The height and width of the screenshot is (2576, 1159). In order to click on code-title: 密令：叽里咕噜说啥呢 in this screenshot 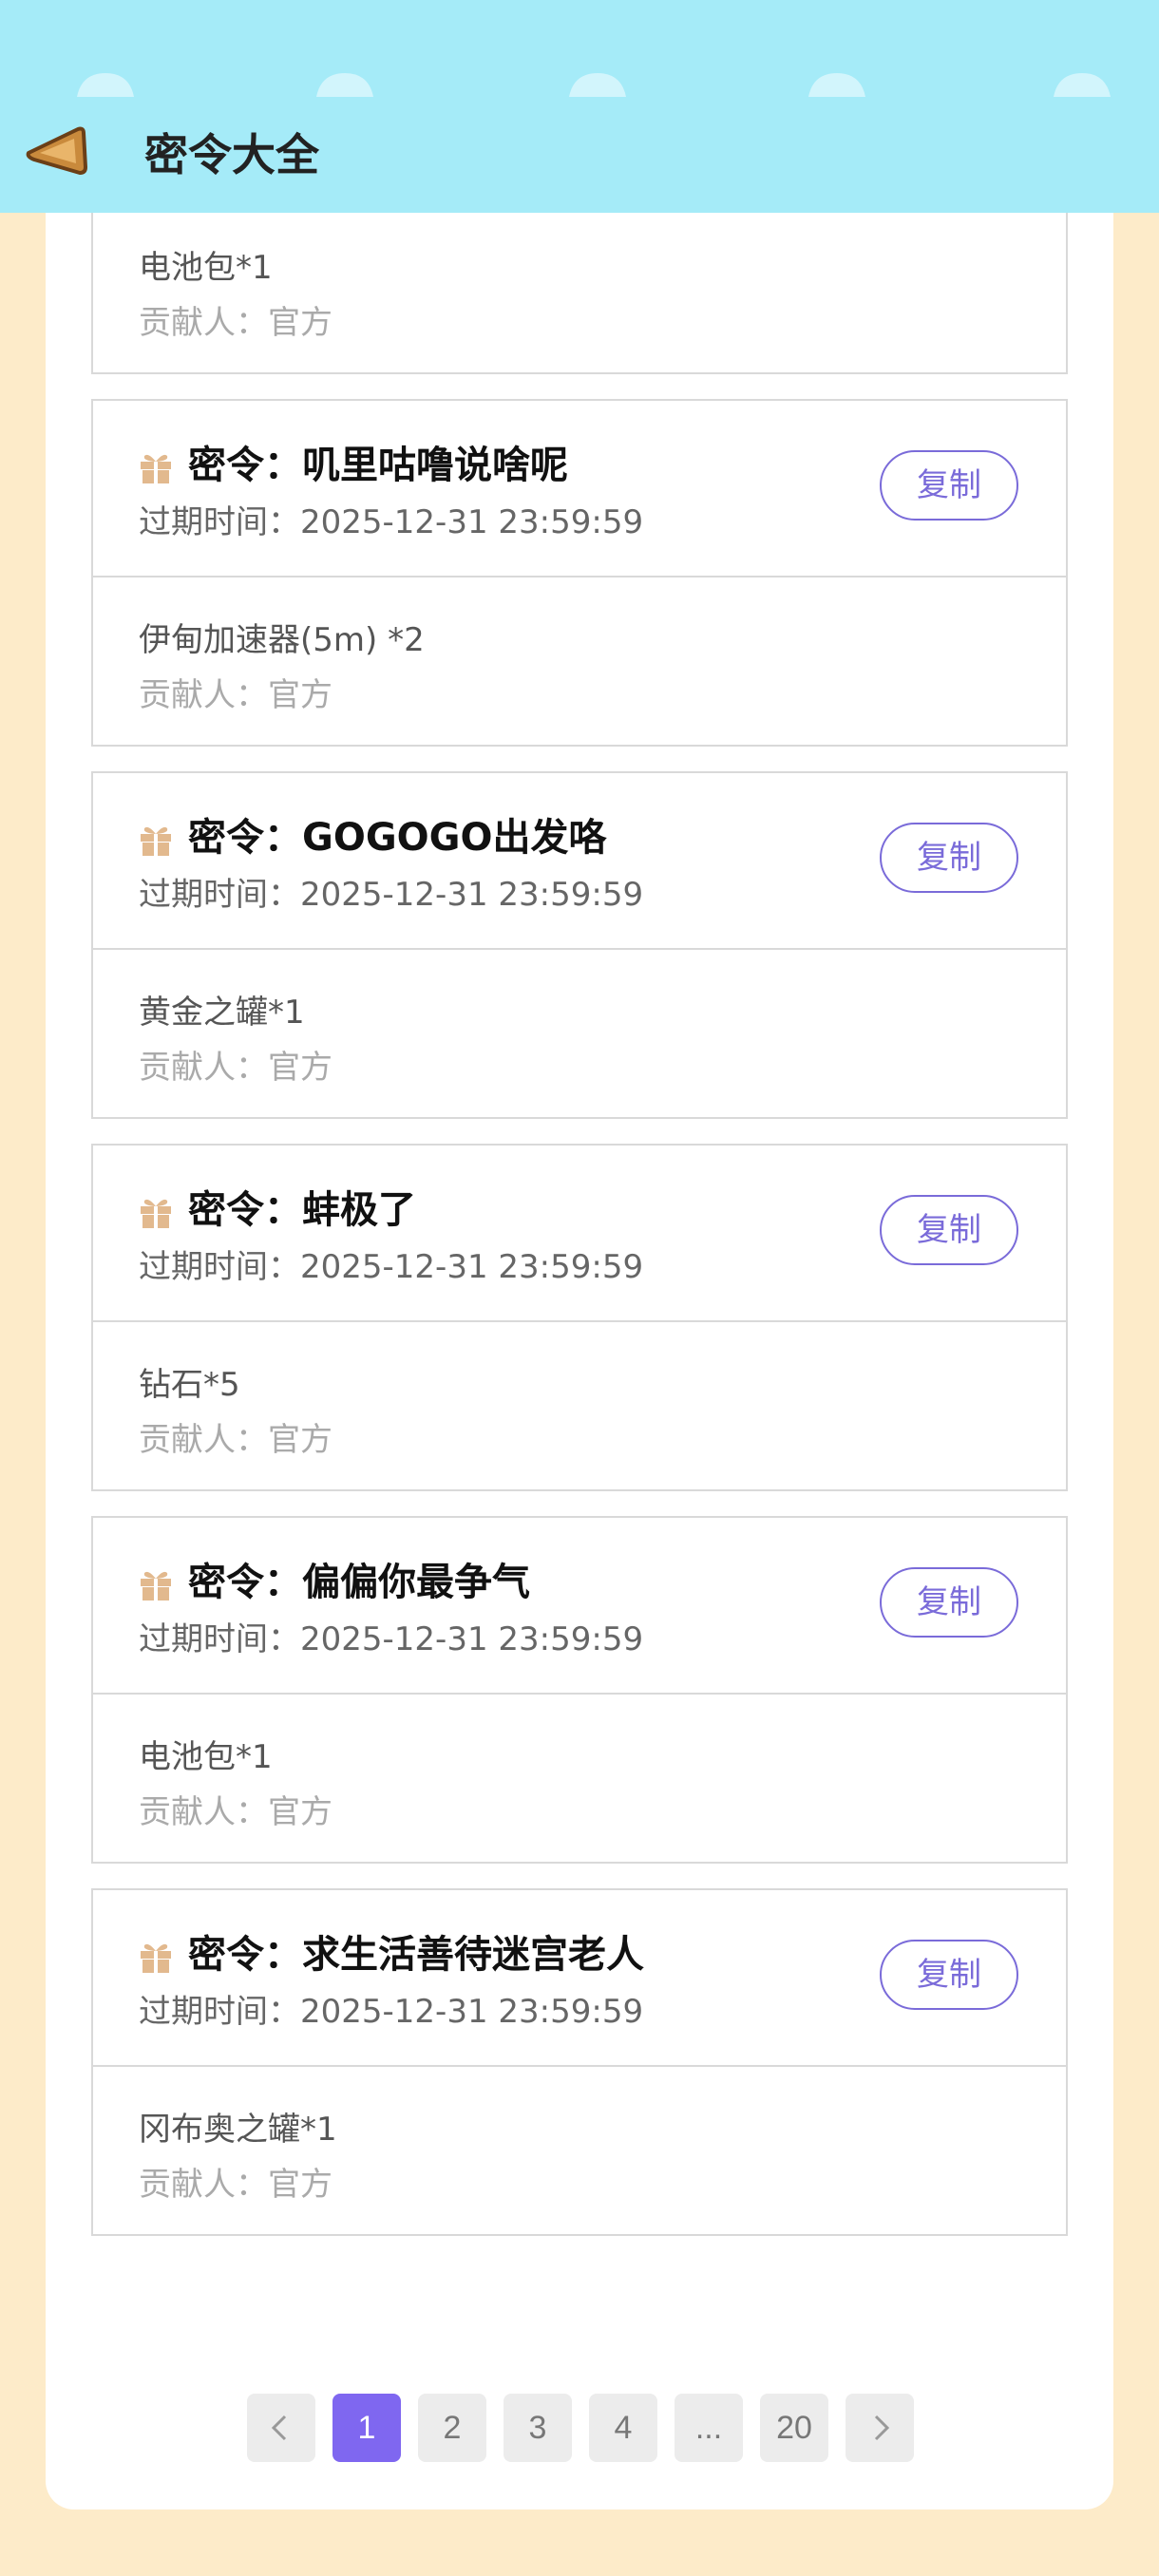, I will do `click(378, 465)`.